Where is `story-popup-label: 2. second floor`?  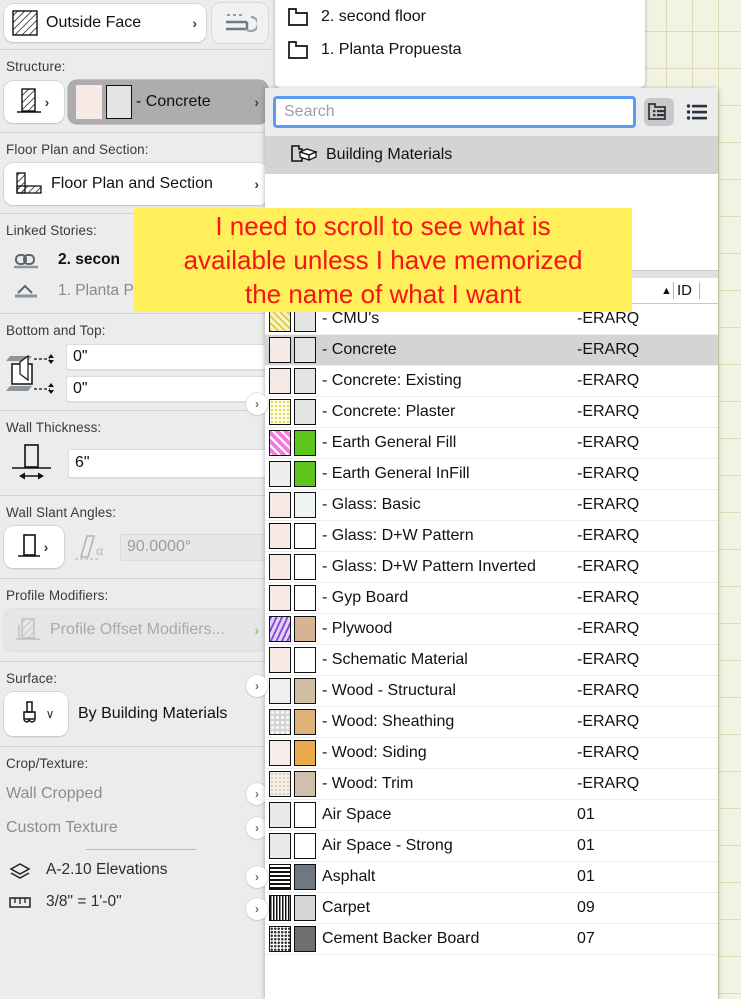 story-popup-label: 2. second floor is located at coordinates (373, 16).